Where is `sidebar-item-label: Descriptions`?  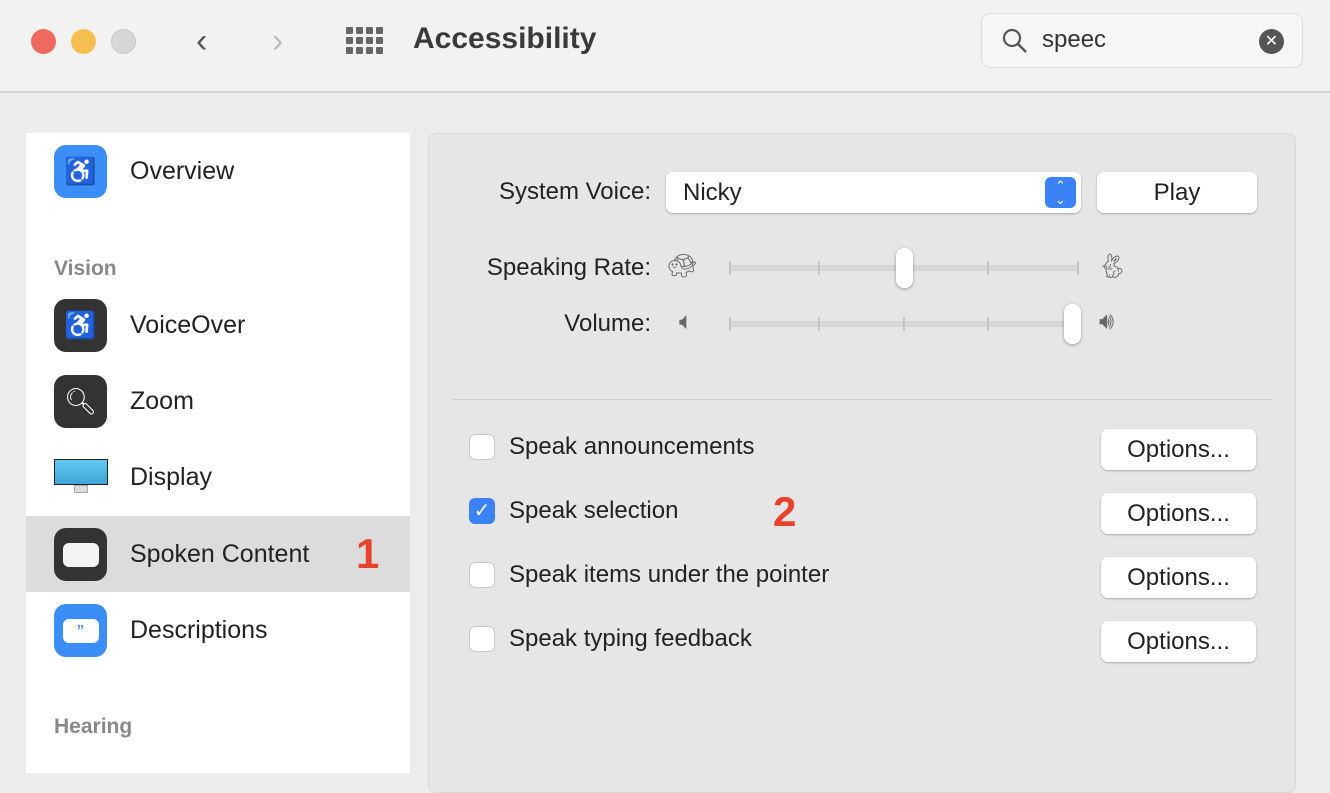
sidebar-item-label: Descriptions is located at coordinates (199, 630).